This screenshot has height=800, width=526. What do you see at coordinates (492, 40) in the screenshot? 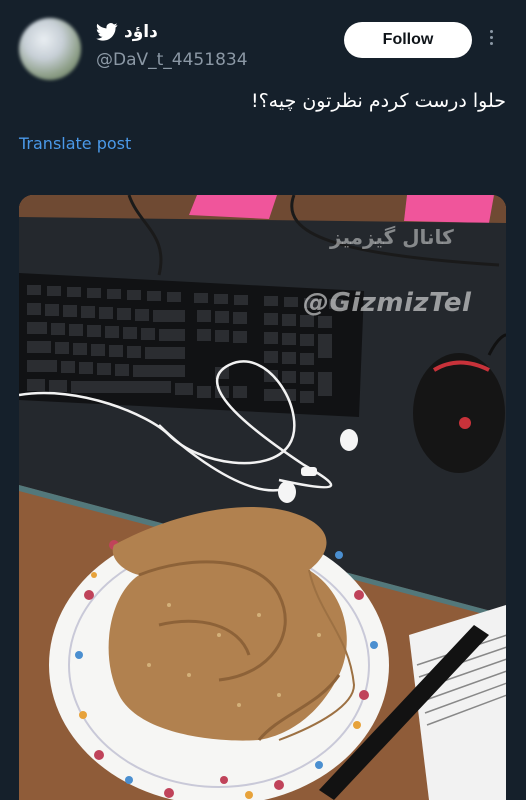
I see `more-vertical-icon` at bounding box center [492, 40].